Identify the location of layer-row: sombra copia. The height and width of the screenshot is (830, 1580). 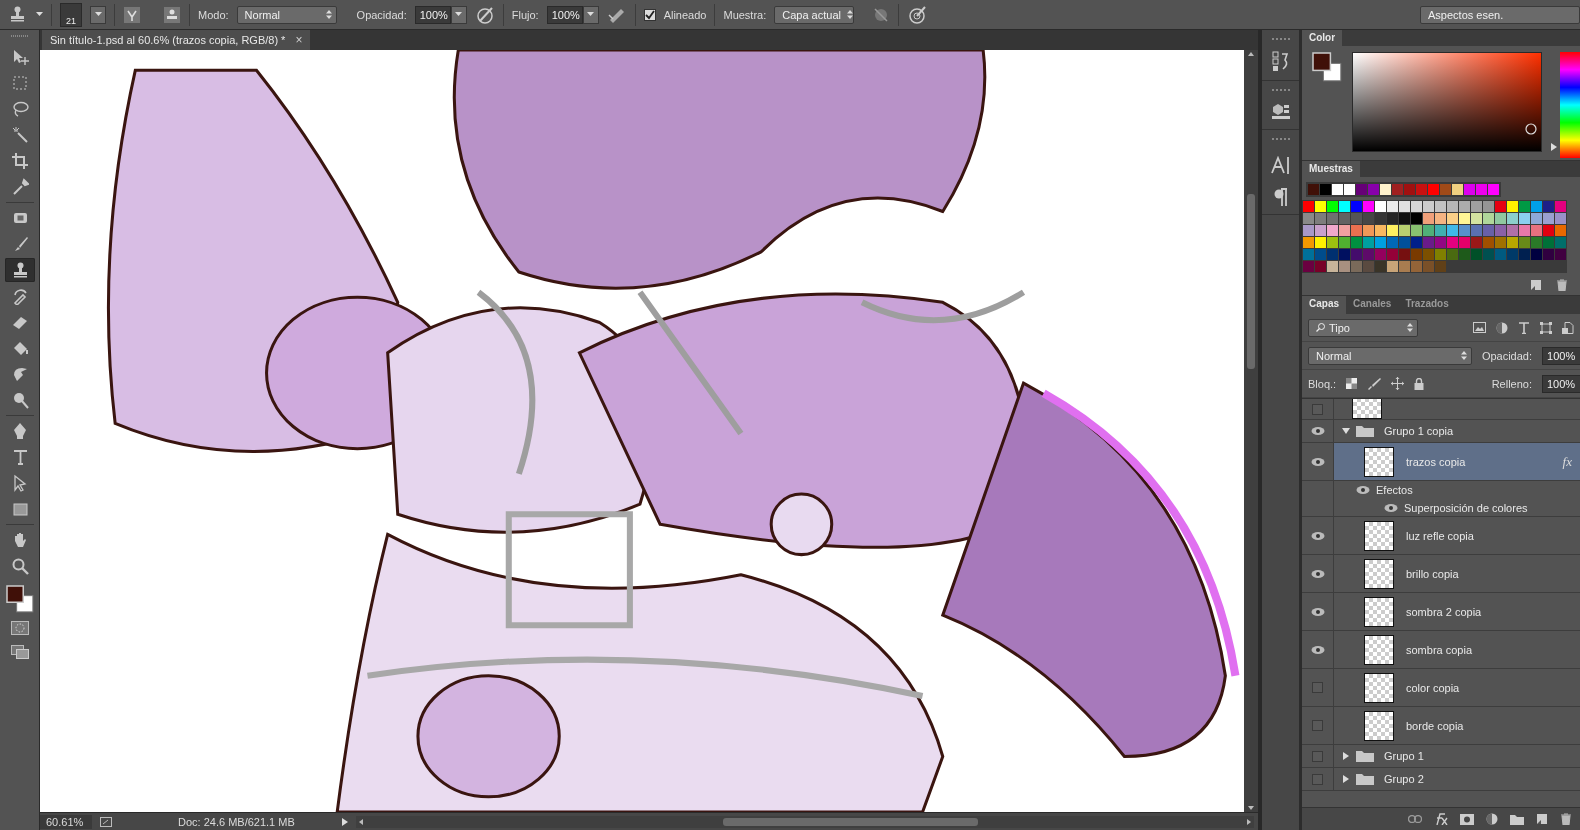
(1441, 650).